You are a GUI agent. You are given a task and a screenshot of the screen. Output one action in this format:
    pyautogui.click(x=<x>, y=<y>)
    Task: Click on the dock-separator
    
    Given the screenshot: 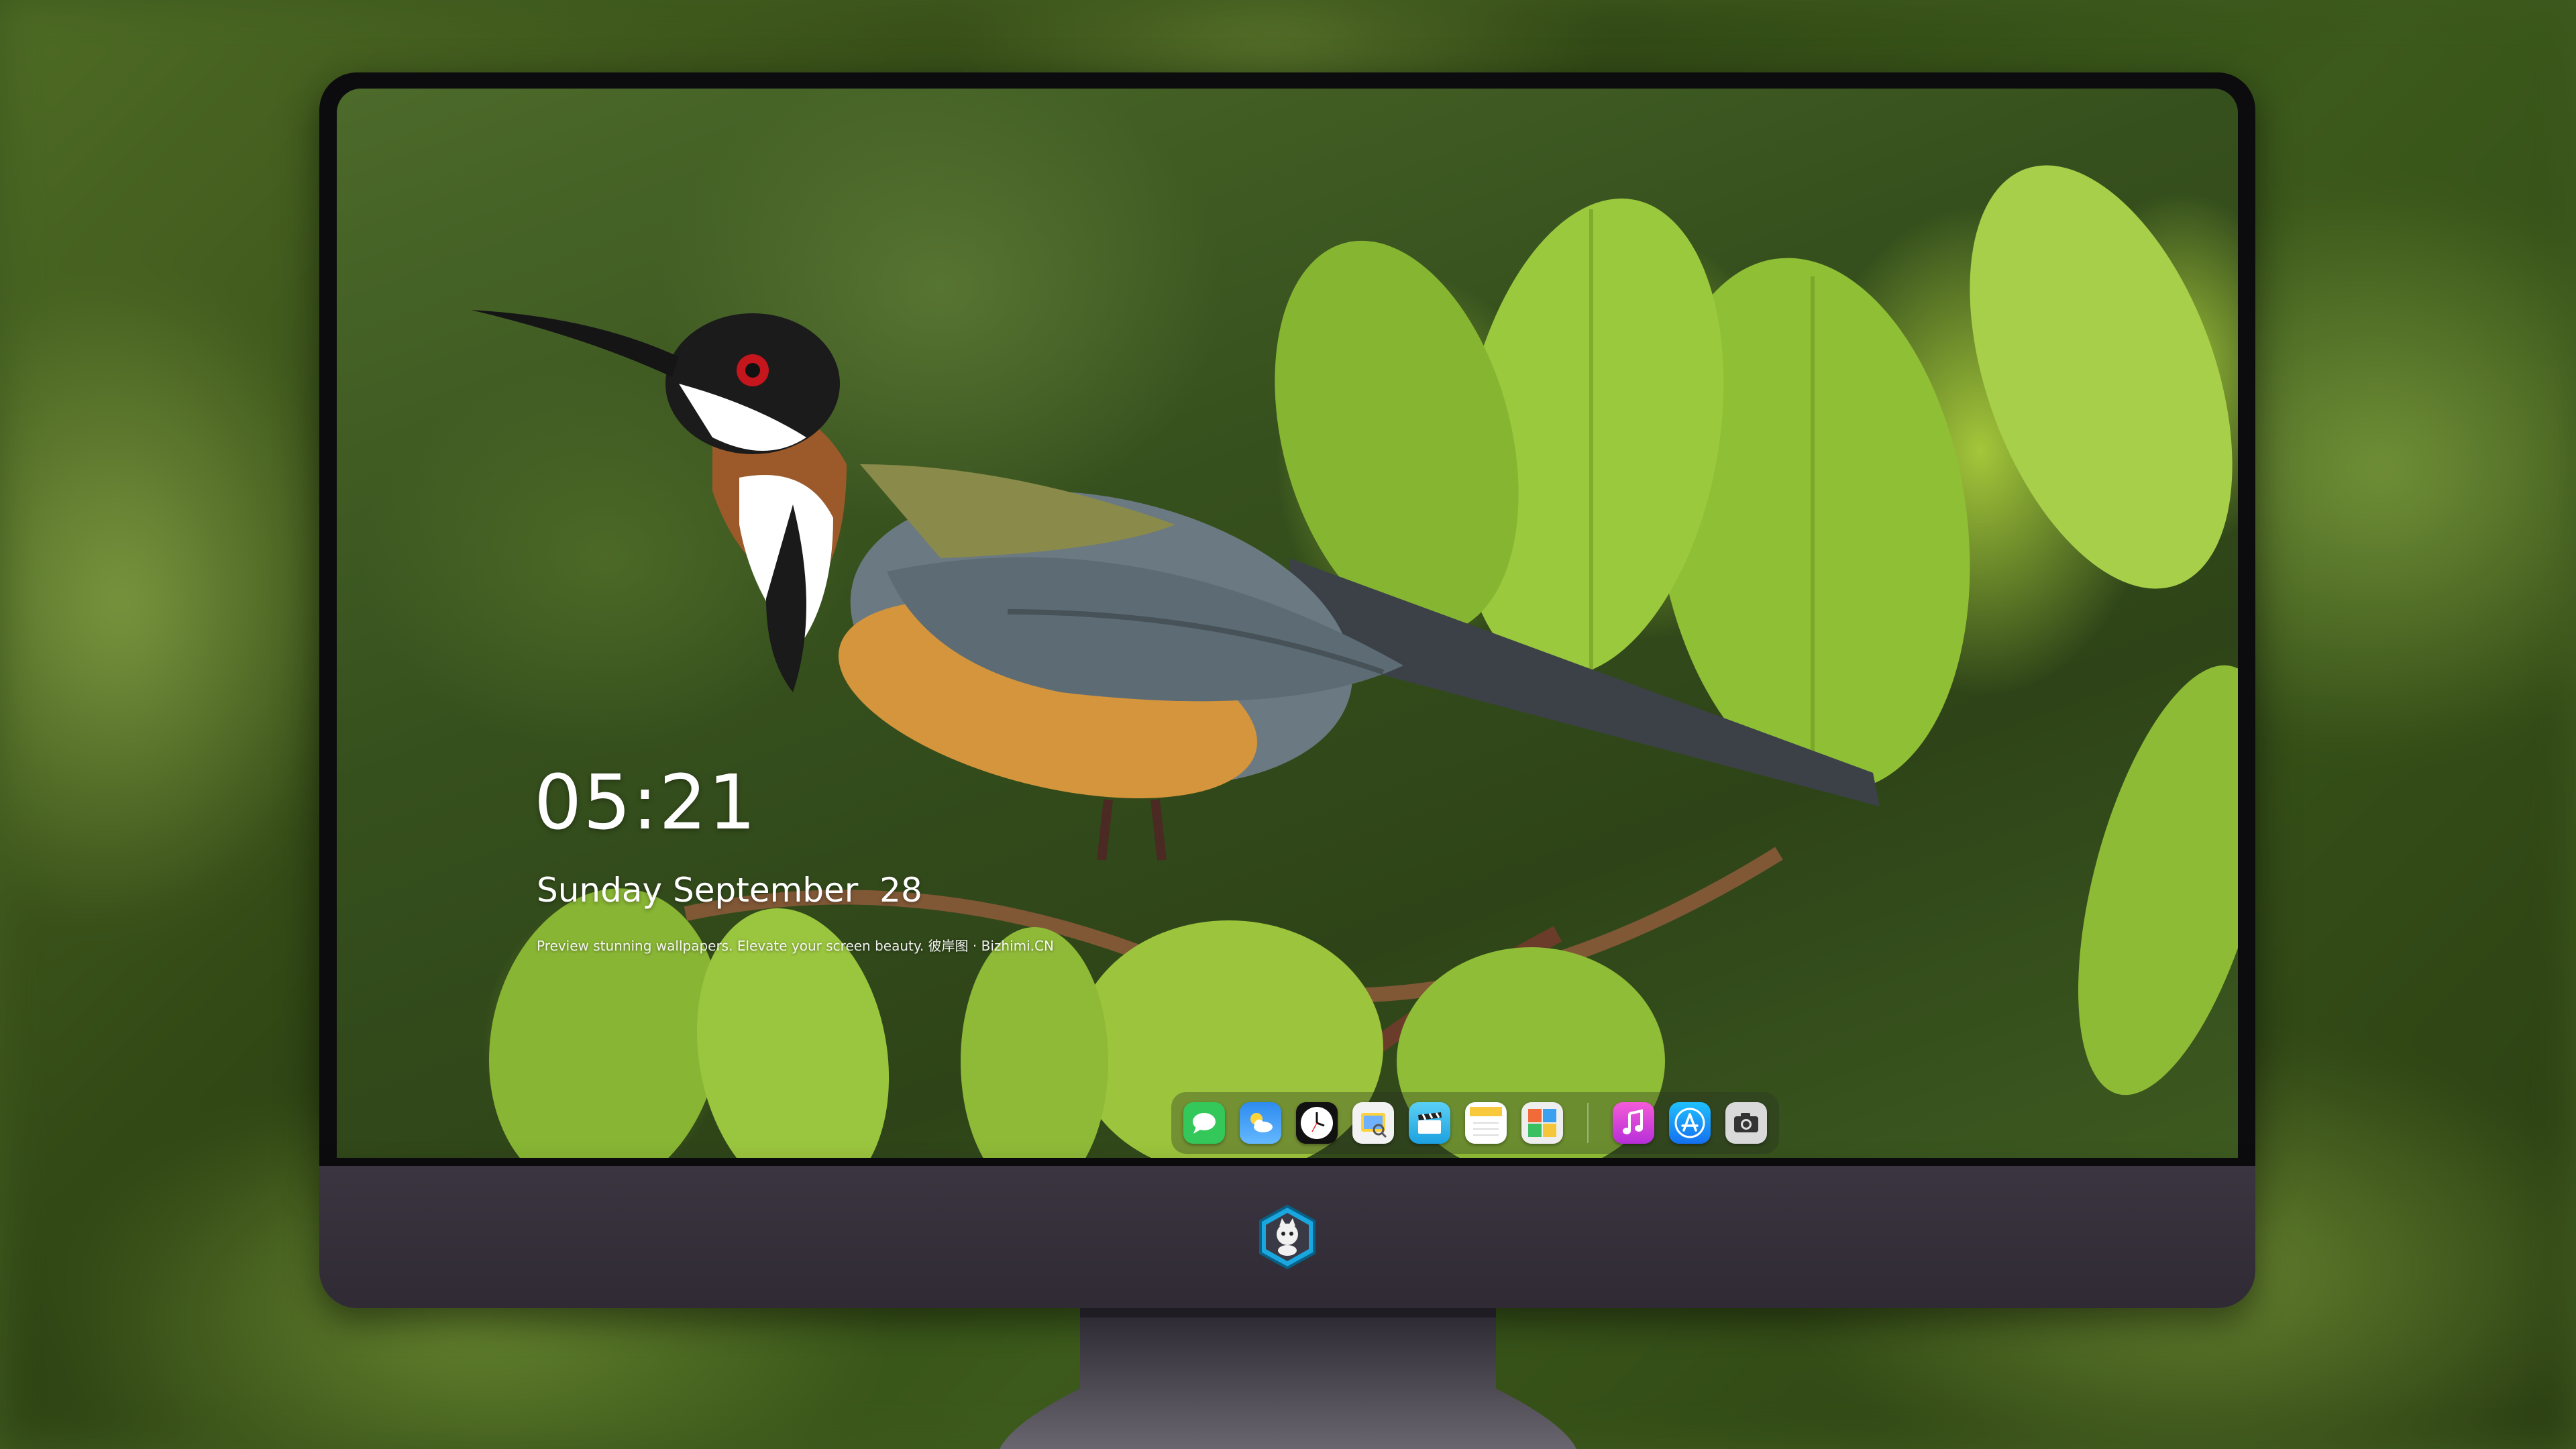 What is the action you would take?
    pyautogui.click(x=1588, y=1123)
    